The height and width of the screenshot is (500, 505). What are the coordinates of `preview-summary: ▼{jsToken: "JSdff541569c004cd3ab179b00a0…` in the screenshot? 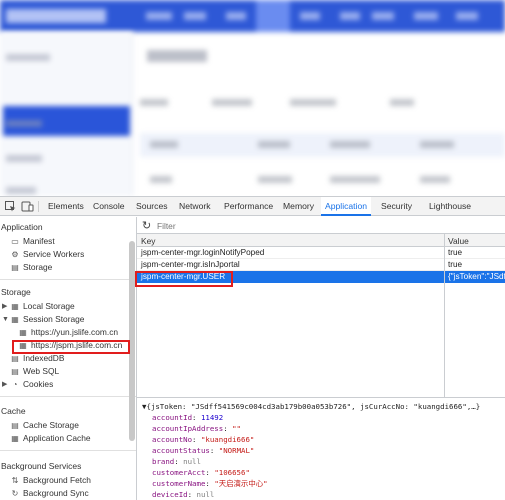 It's located at (311, 406).